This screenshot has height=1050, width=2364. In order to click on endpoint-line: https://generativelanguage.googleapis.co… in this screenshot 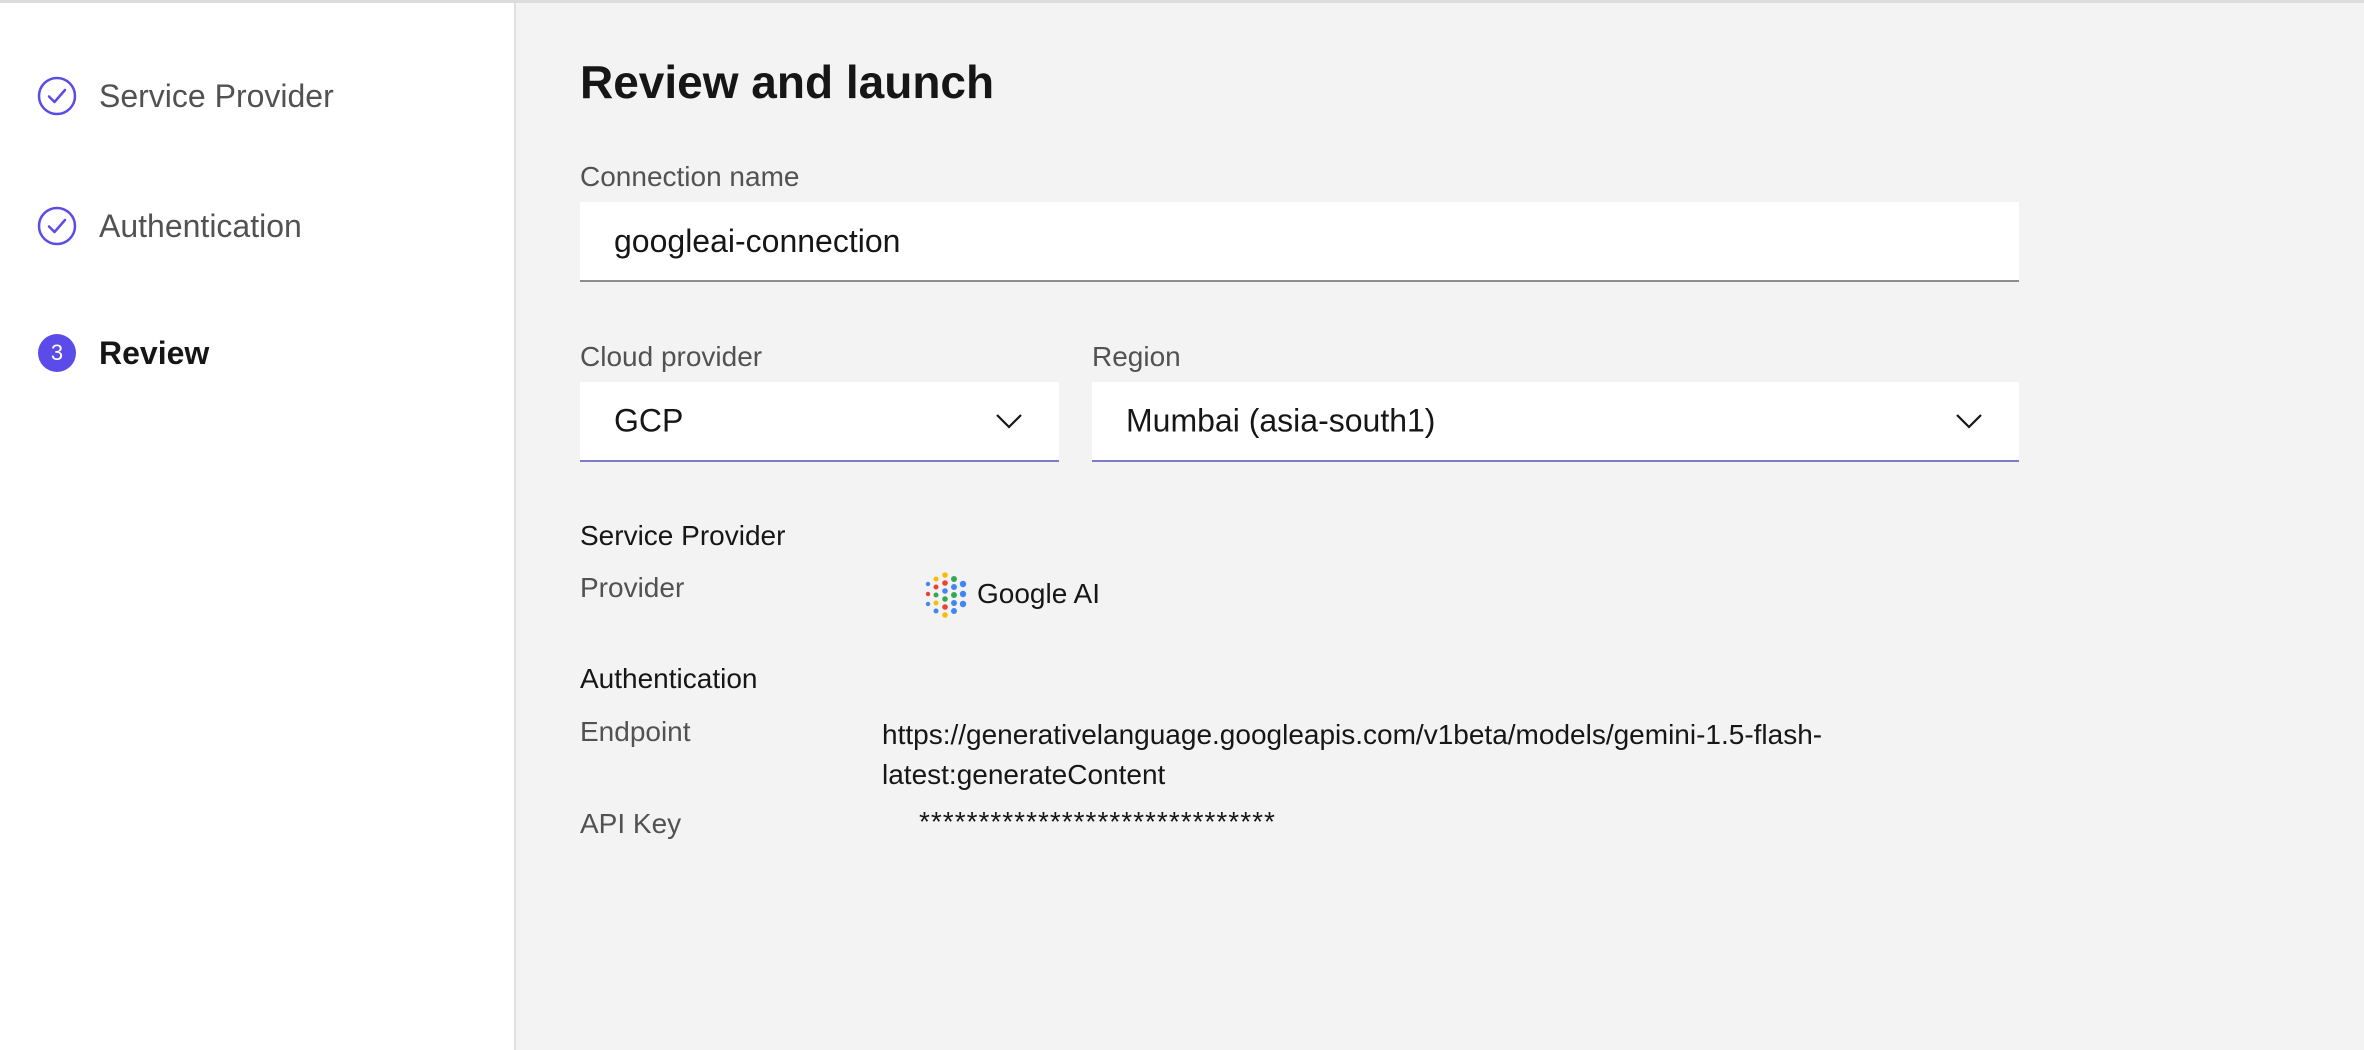, I will do `click(1352, 734)`.